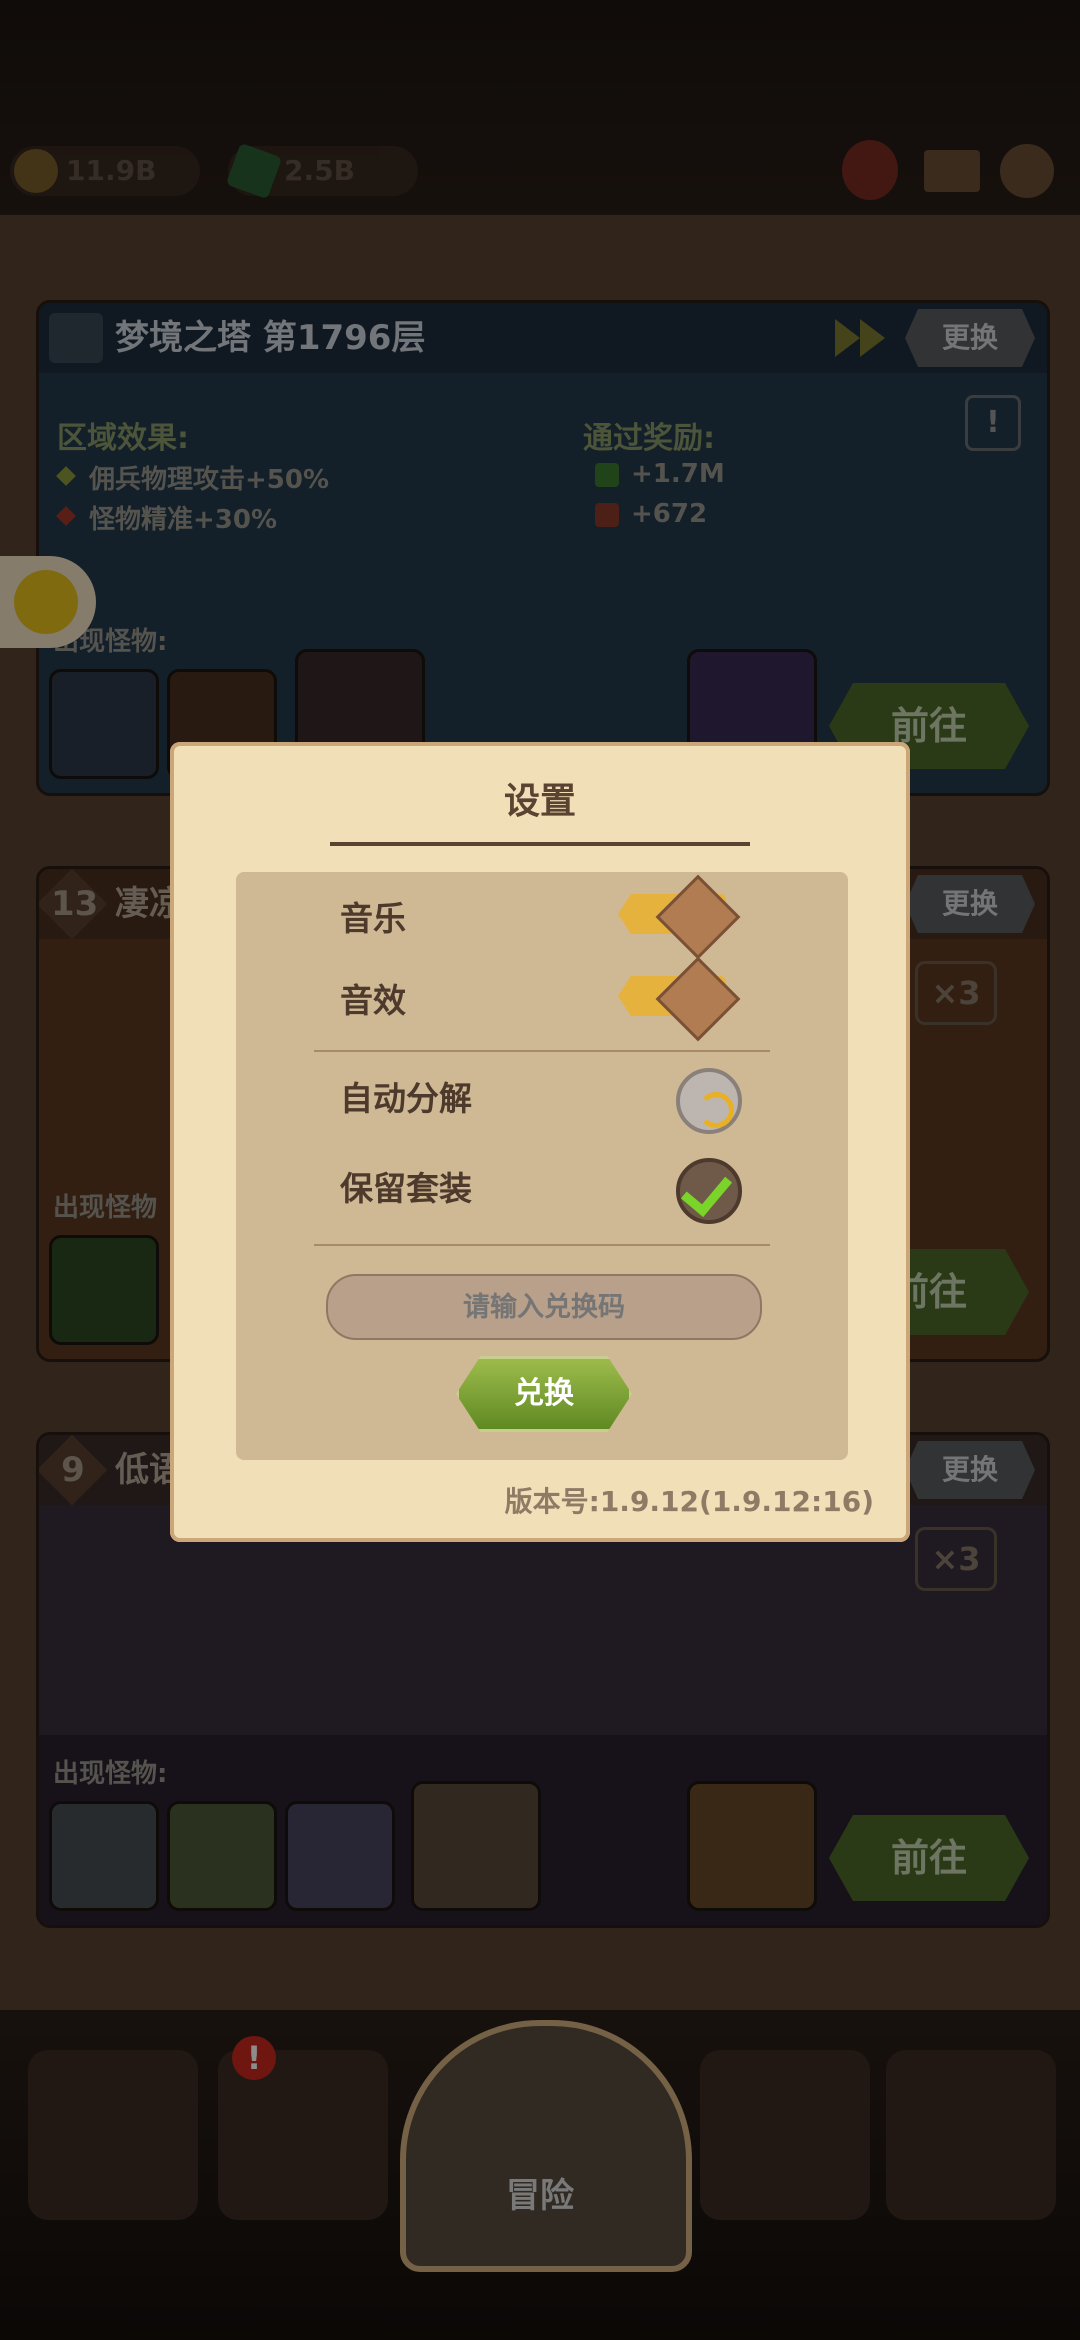 The width and height of the screenshot is (1080, 2340). I want to click on music-label: 音乐, so click(373, 918).